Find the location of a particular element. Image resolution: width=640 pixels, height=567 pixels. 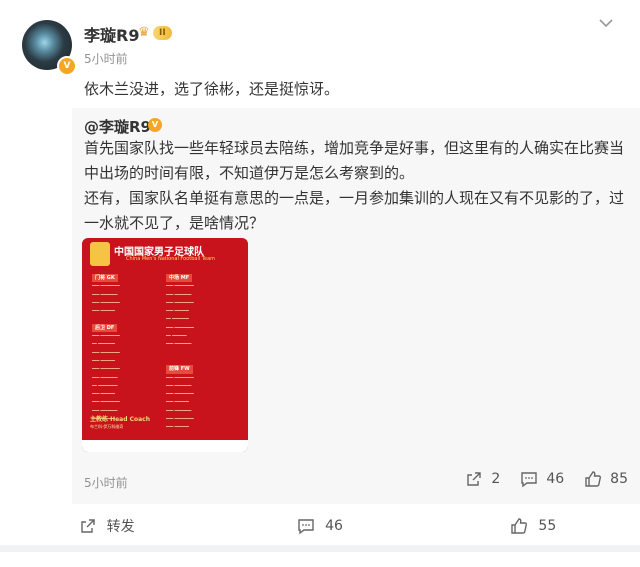

mf-label: 中场 MF is located at coordinates (179, 278).